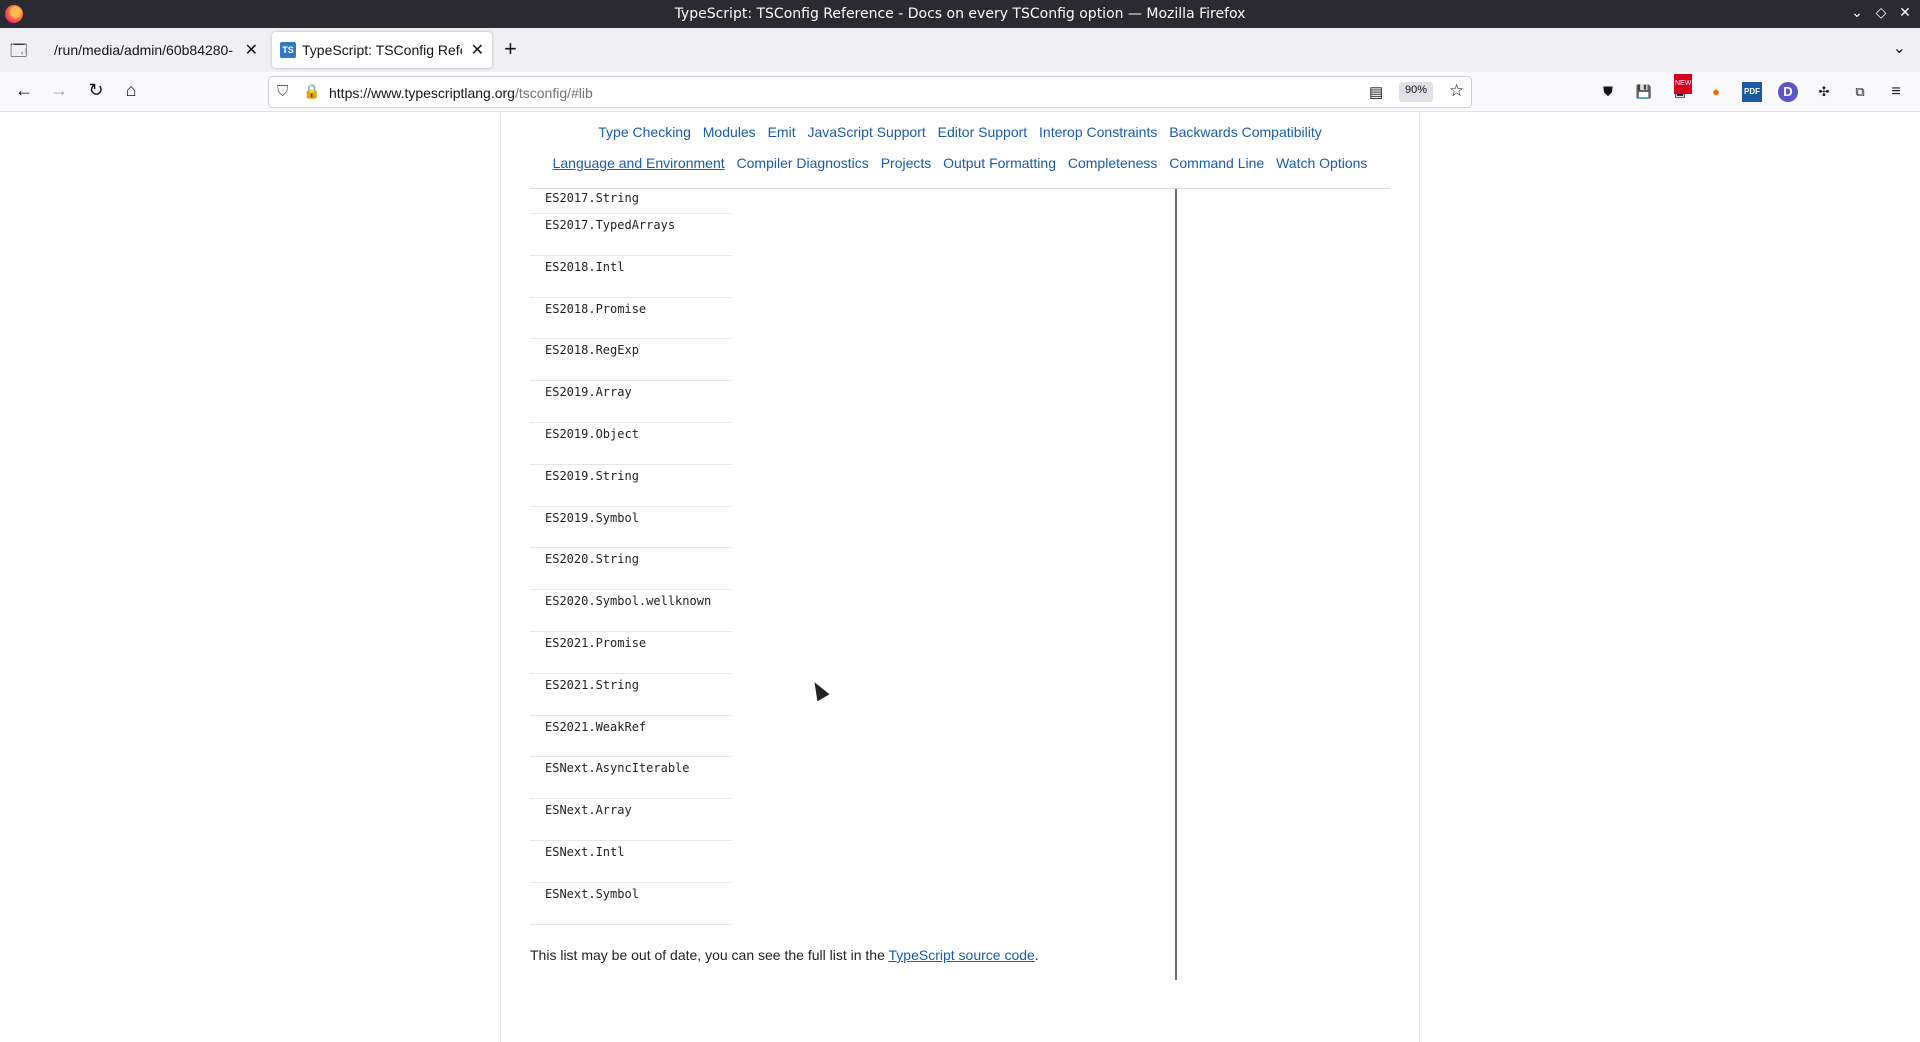 The width and height of the screenshot is (1920, 1042). I want to click on tab-tsconfig-reference: TS TypeScript: TSConfig Refer ✕, so click(382, 50).